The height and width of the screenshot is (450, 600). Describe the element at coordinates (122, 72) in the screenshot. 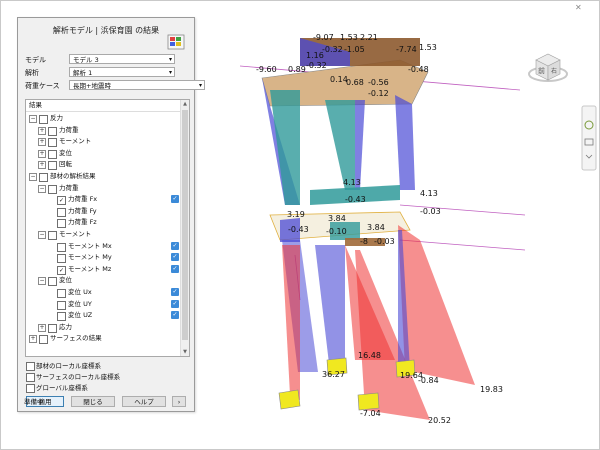

I see `analysis-select: 解析 1 ▾` at that location.